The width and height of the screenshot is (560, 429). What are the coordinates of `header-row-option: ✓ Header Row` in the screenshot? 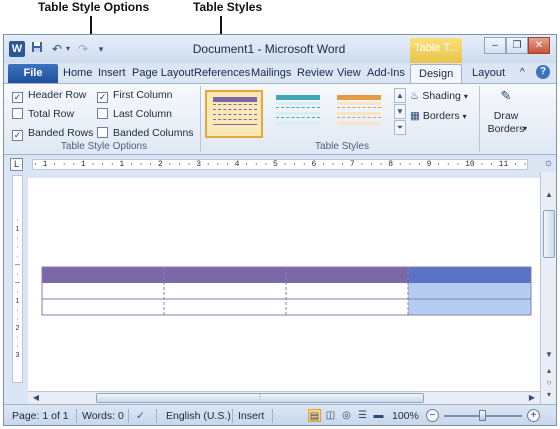 It's located at (49, 95).